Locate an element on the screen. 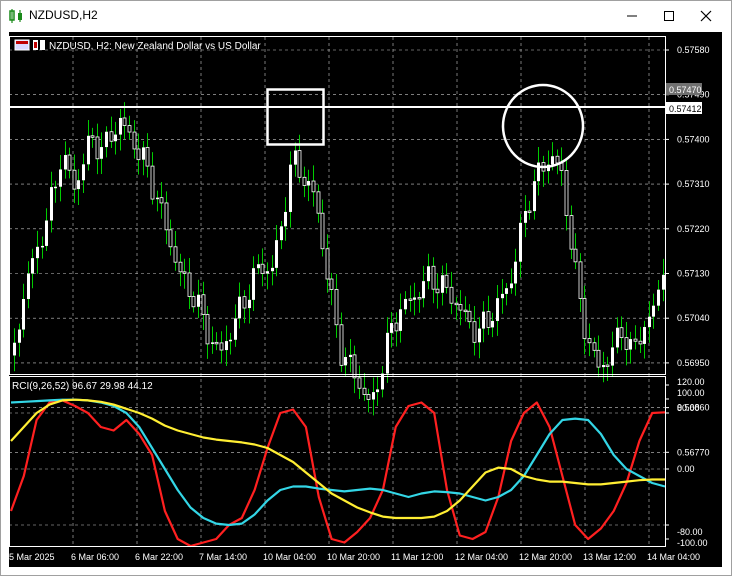 This screenshot has width=732, height=576. rci-tick-label: -80.00 is located at coordinates (690, 532).